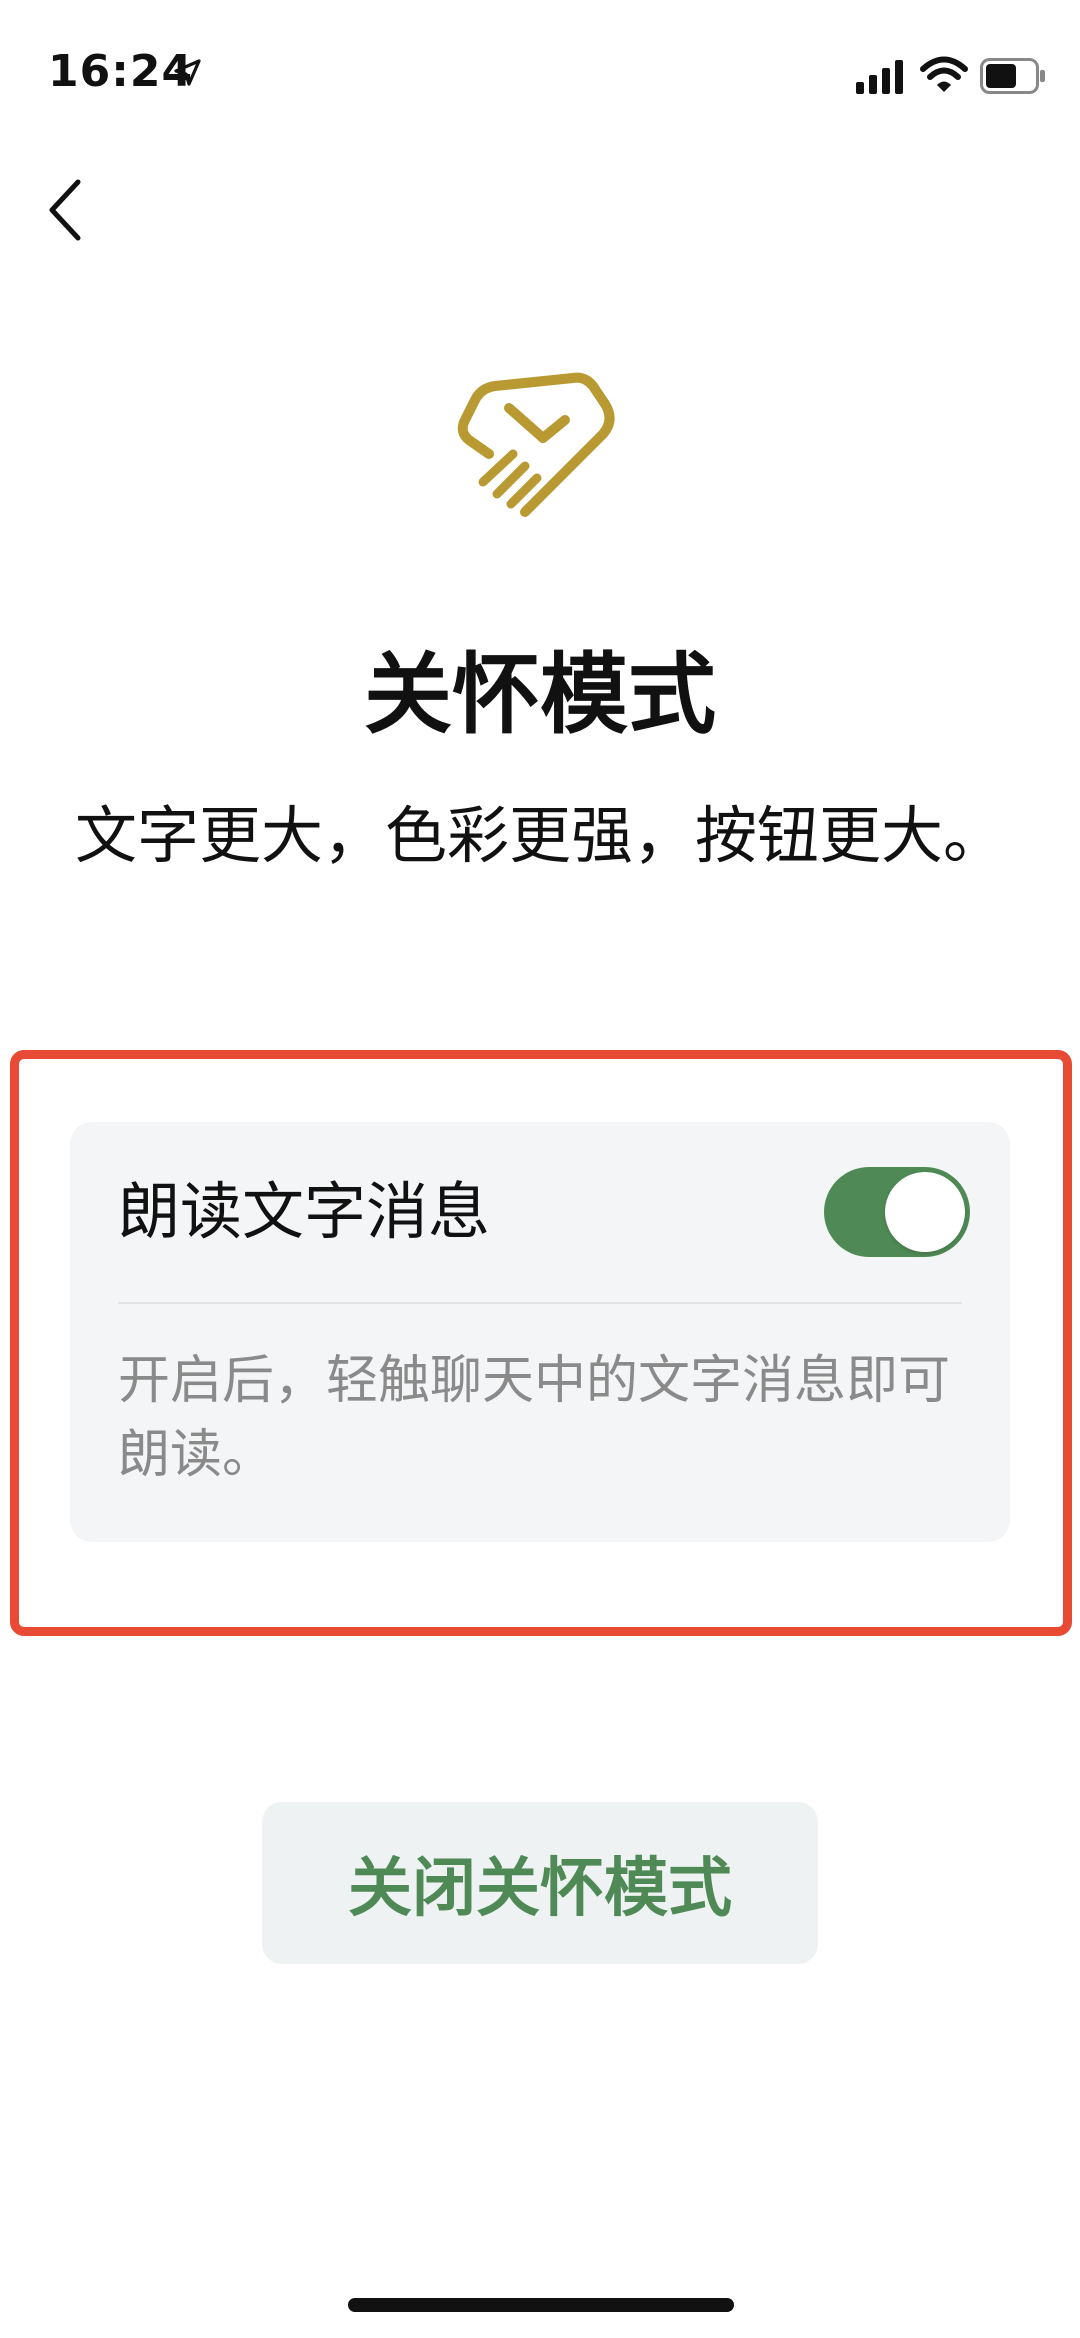  Describe the element at coordinates (925, 1212) in the screenshot. I see `toggle-knob` at that location.